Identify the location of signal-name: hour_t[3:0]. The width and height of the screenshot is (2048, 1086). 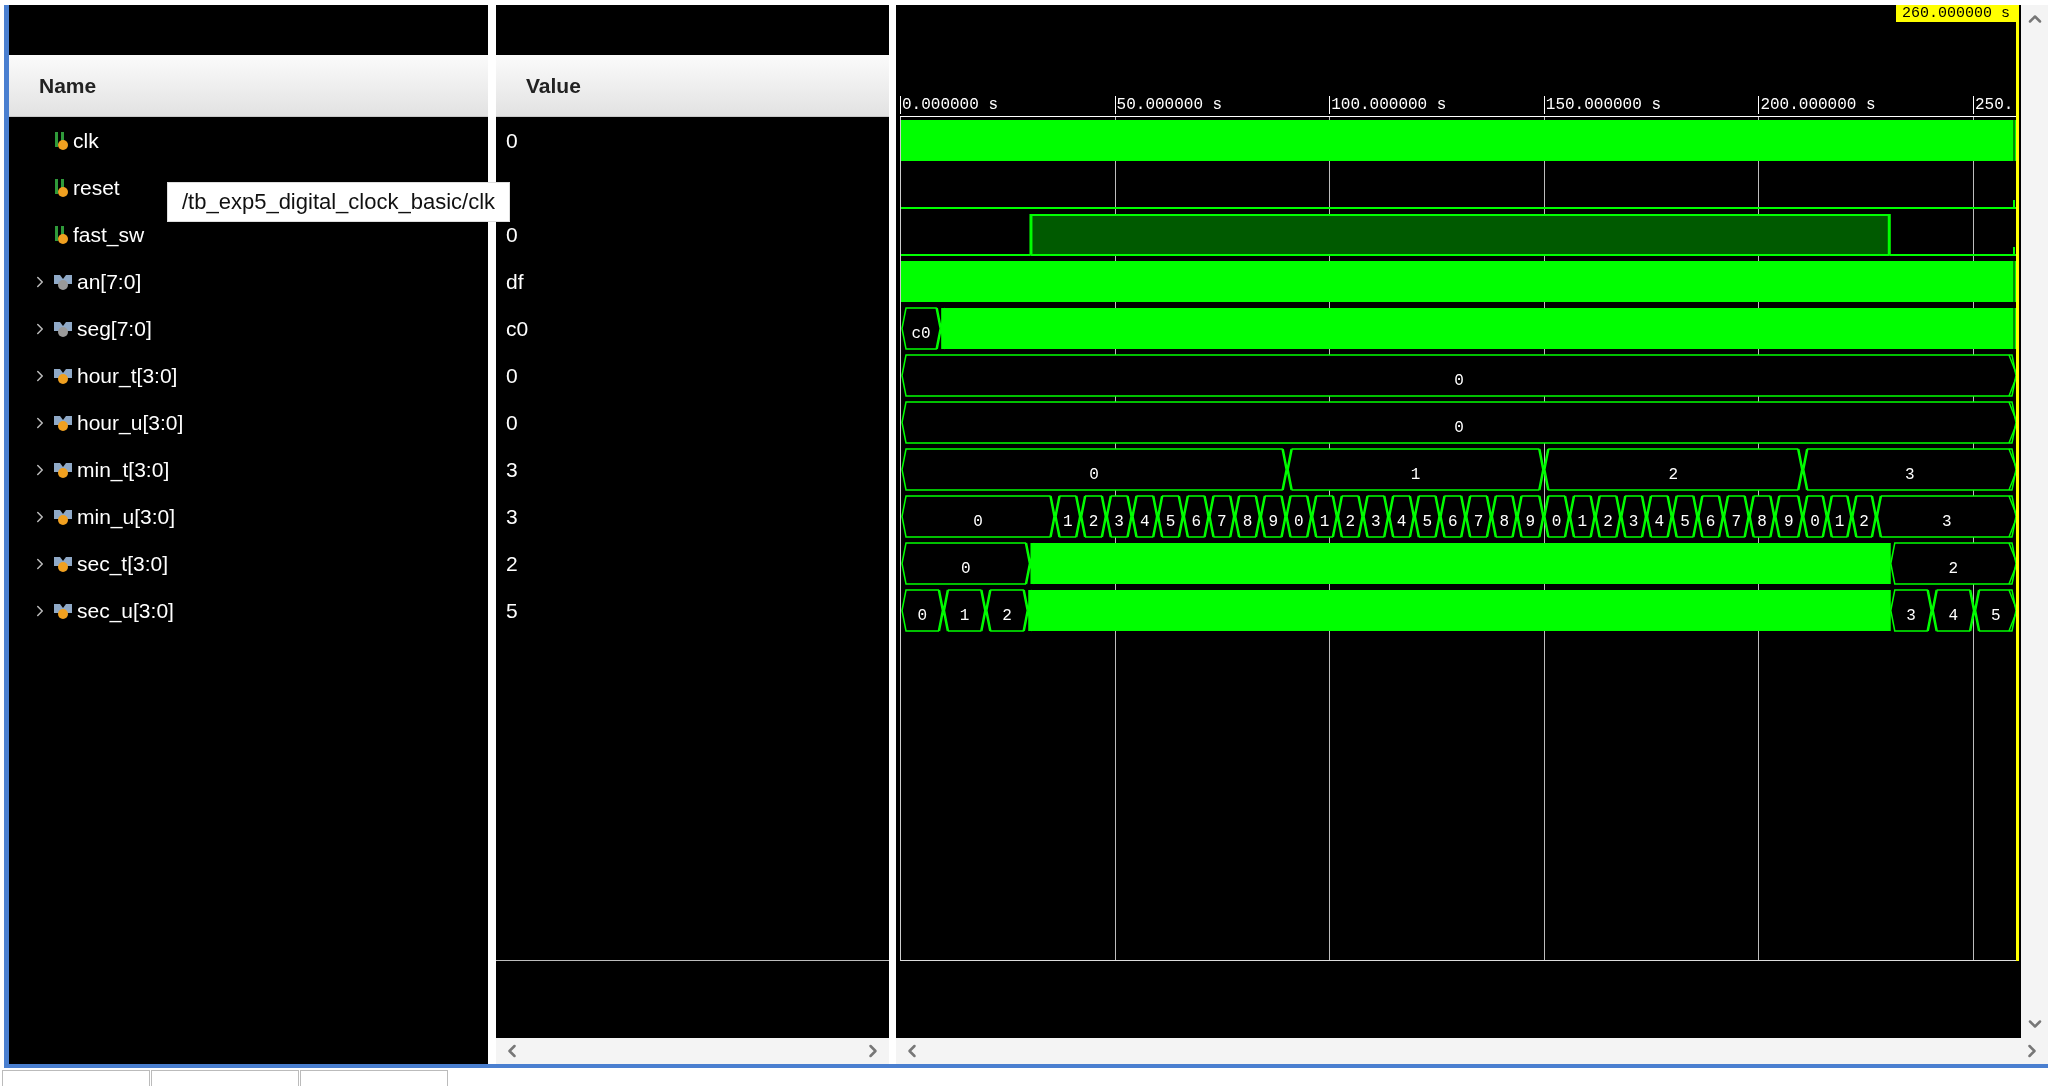
(127, 375).